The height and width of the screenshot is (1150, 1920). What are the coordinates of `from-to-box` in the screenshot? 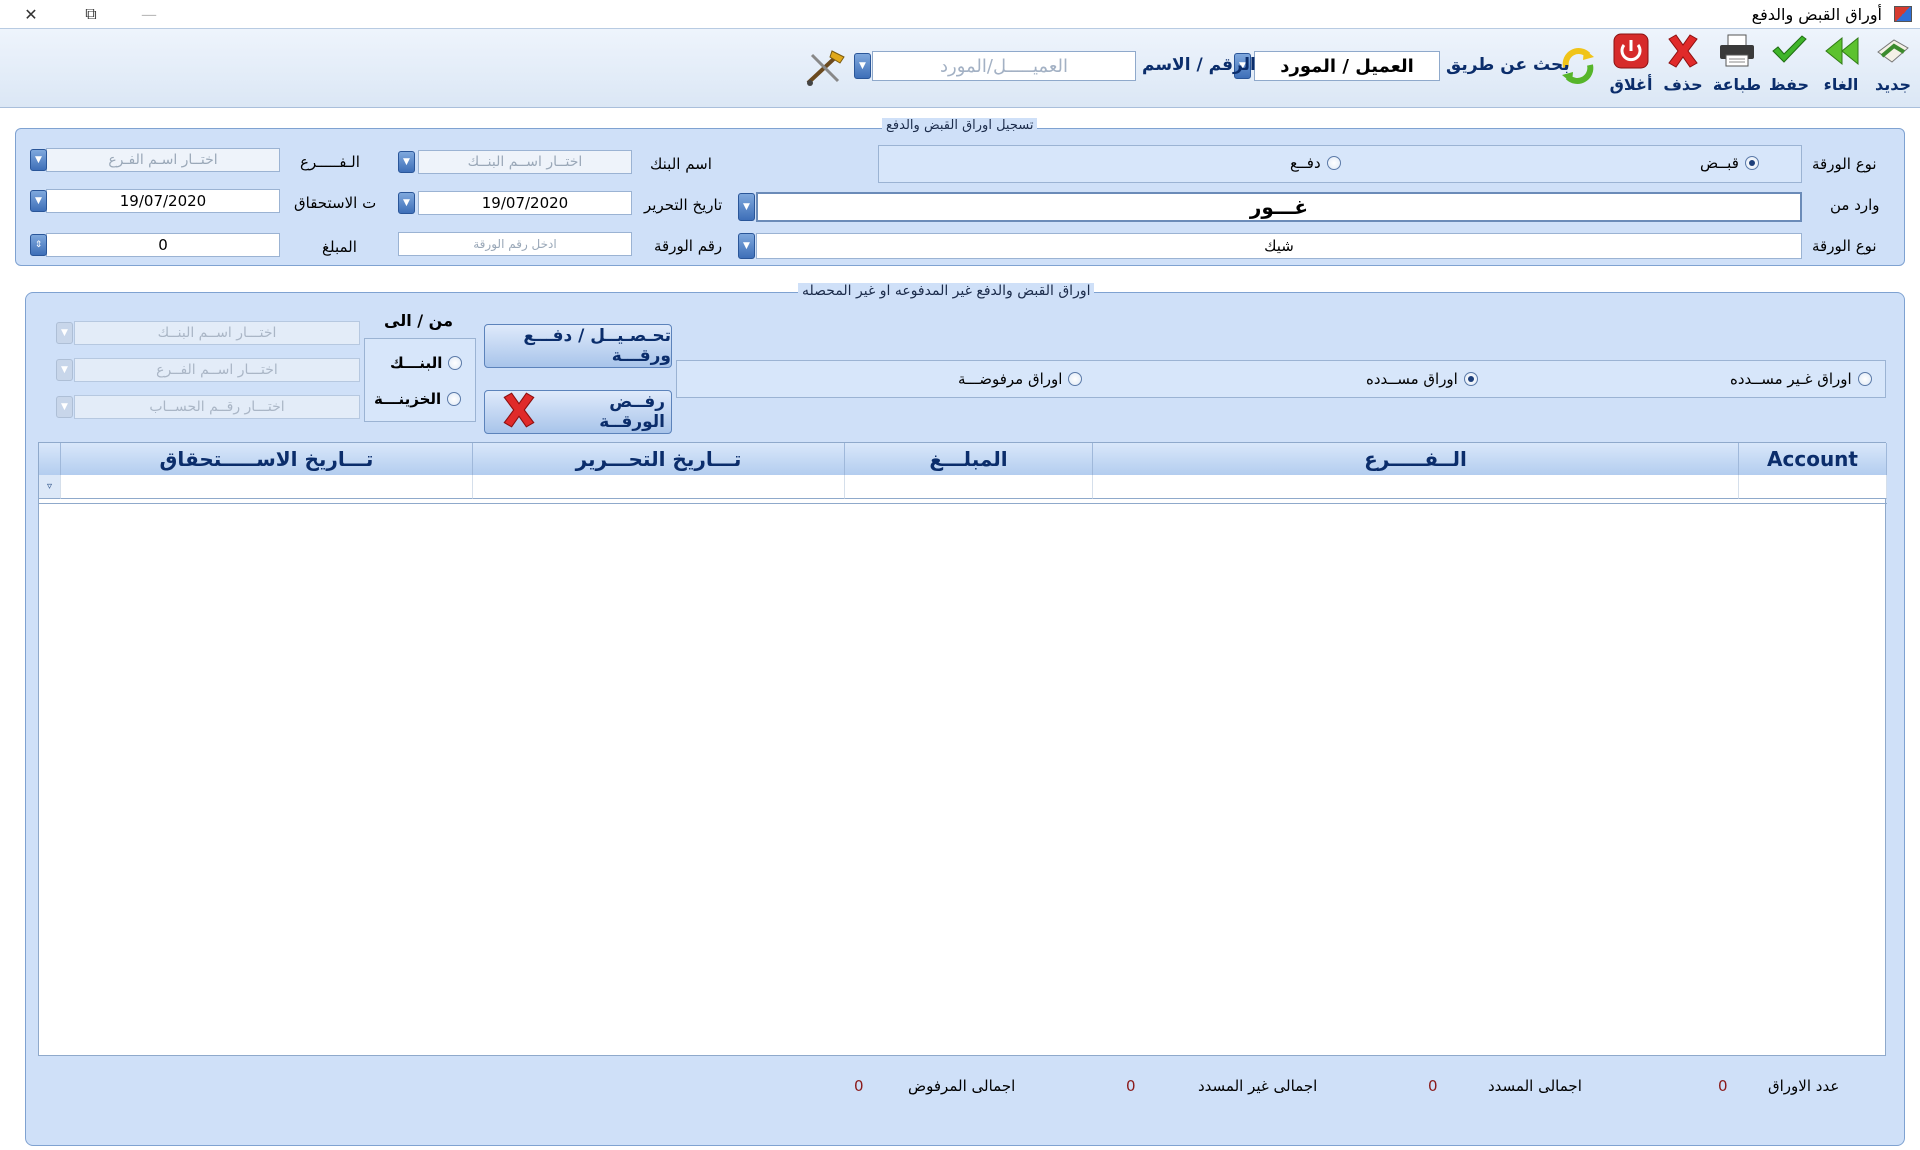 It's located at (420, 380).